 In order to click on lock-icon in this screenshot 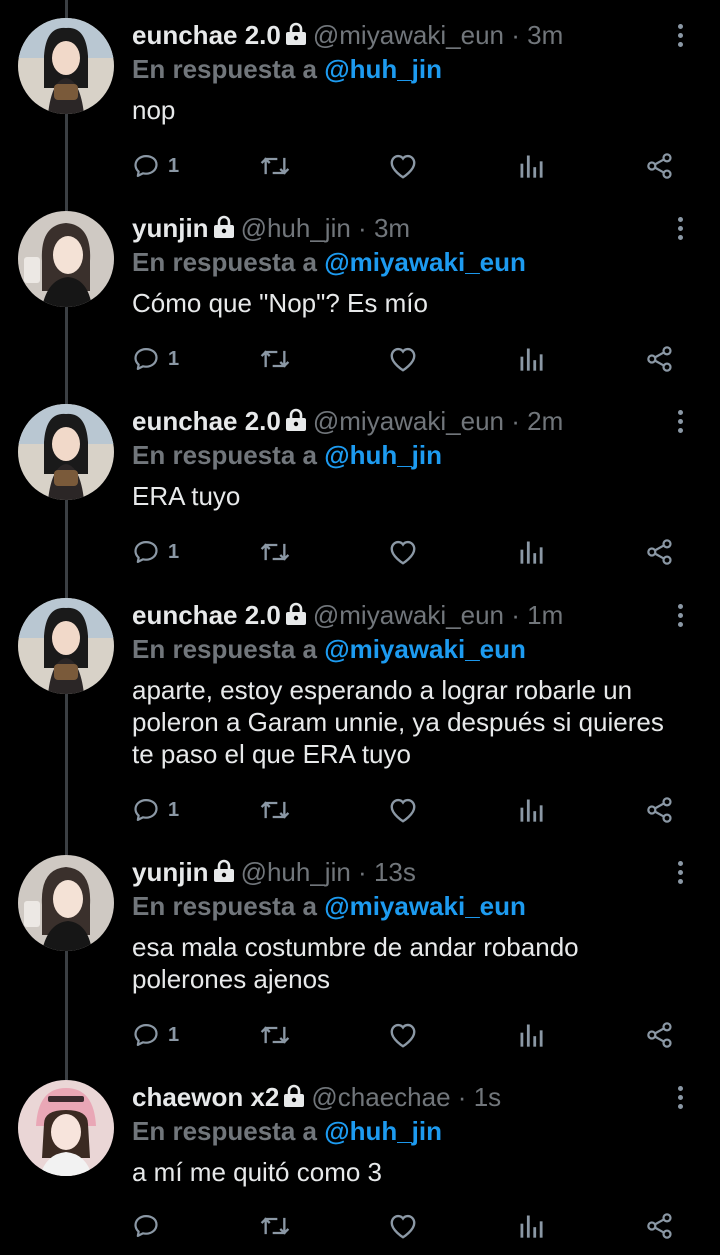, I will do `click(224, 230)`.